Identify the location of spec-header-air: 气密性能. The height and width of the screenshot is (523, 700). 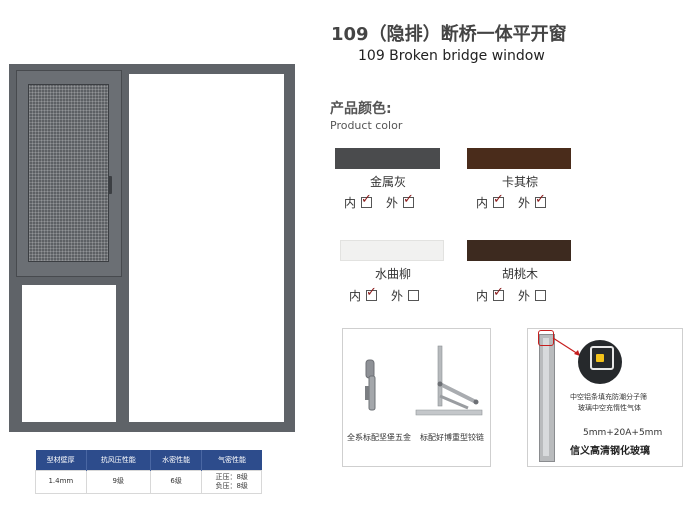
(231, 460).